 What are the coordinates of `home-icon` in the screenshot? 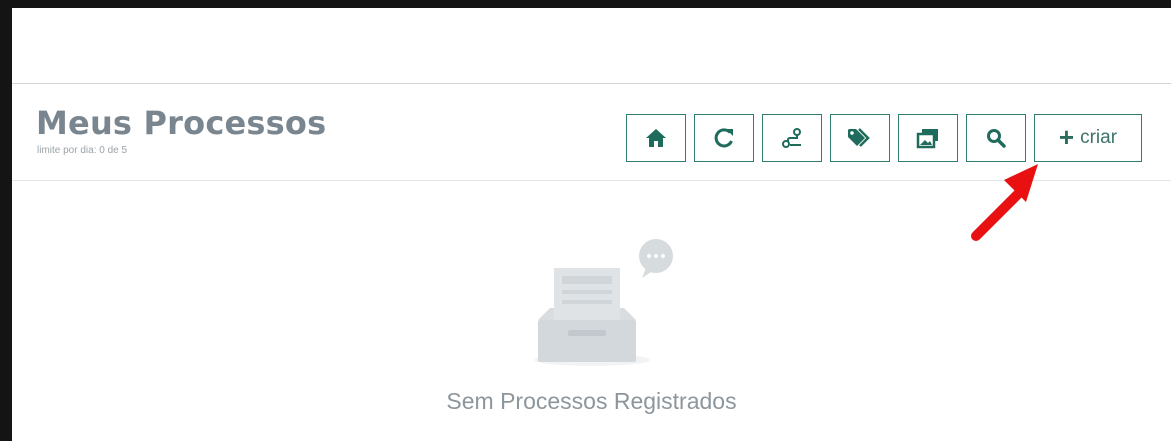 It's located at (656, 138).